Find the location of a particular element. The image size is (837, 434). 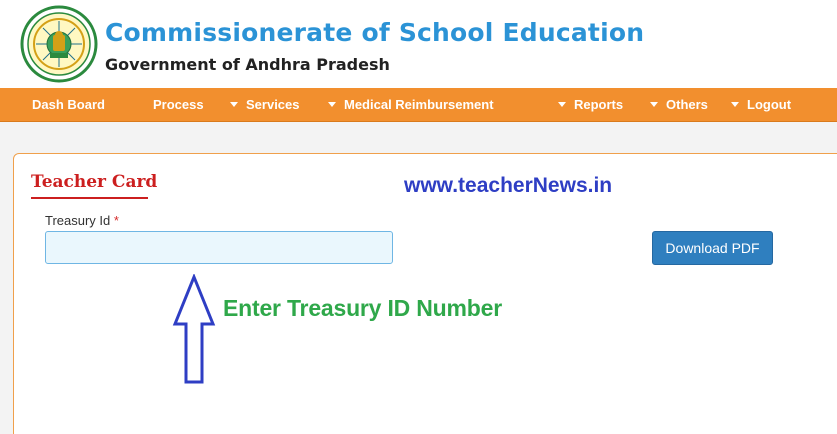

treasury-id-input is located at coordinates (219, 247).